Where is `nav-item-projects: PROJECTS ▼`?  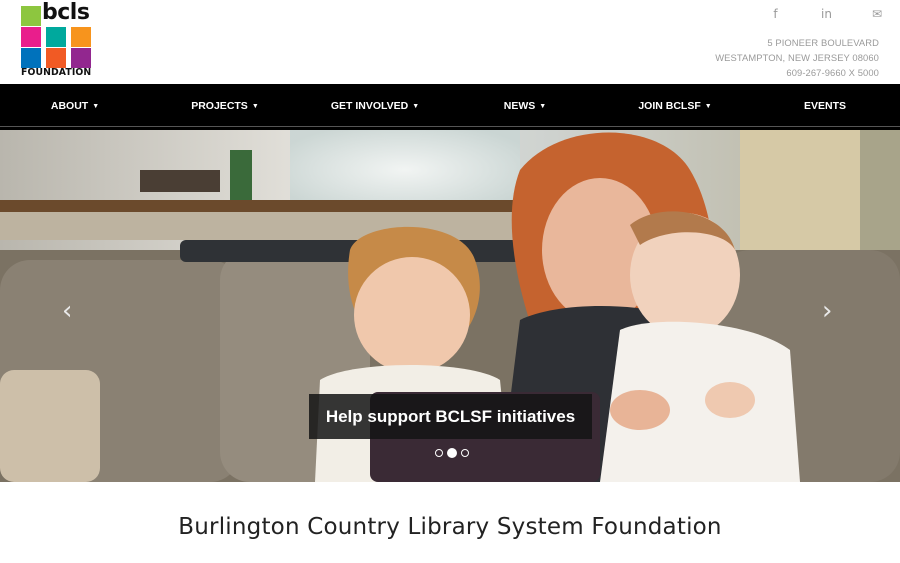
nav-item-projects: PROJECTS ▼ is located at coordinates (225, 106).